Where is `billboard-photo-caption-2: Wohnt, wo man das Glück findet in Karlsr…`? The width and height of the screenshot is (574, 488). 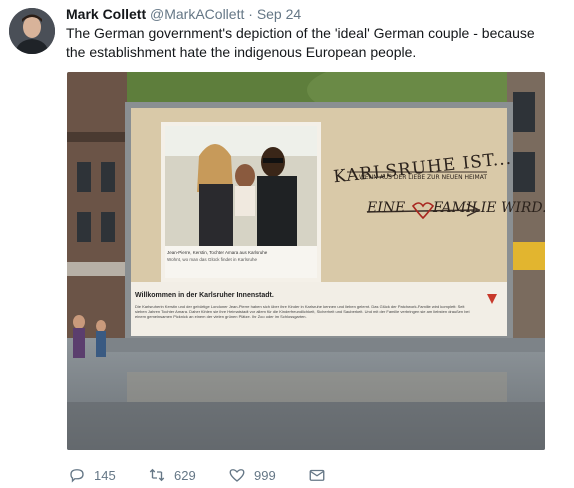 billboard-photo-caption-2: Wohnt, wo man das Glück findet in Karlsr… is located at coordinates (212, 259).